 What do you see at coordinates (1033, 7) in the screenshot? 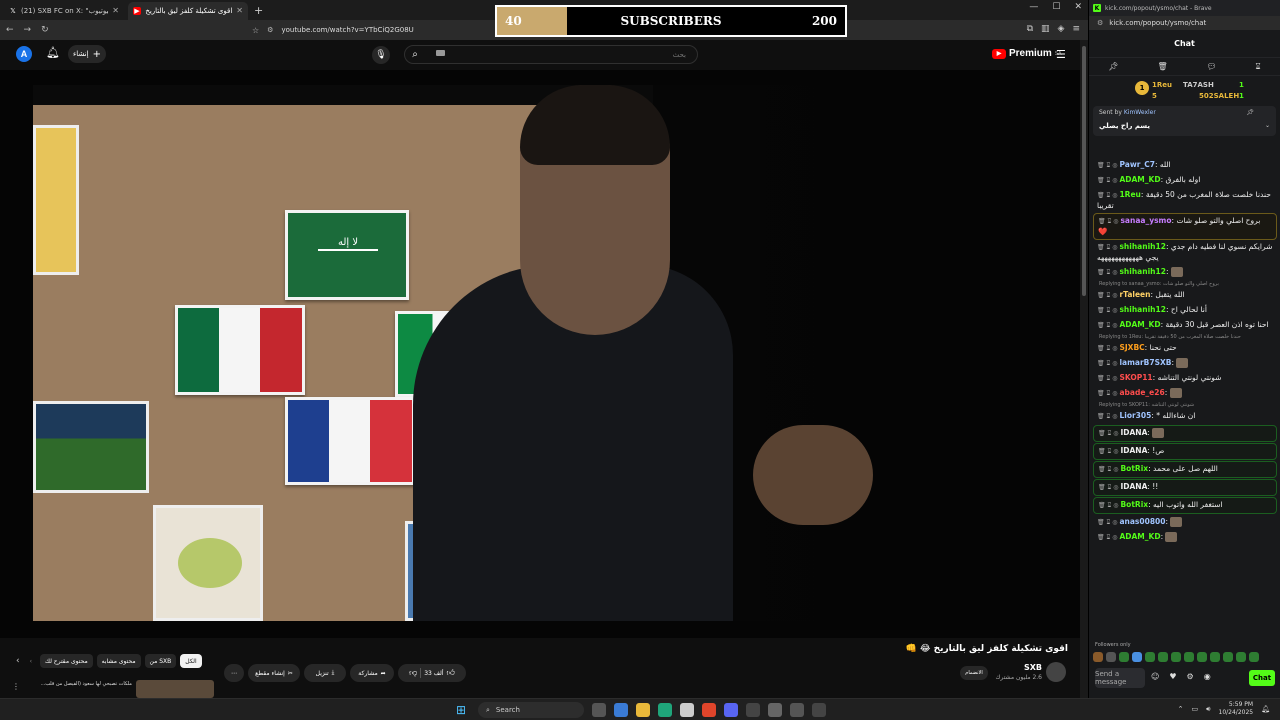
I see `minimize-icon: —` at bounding box center [1033, 7].